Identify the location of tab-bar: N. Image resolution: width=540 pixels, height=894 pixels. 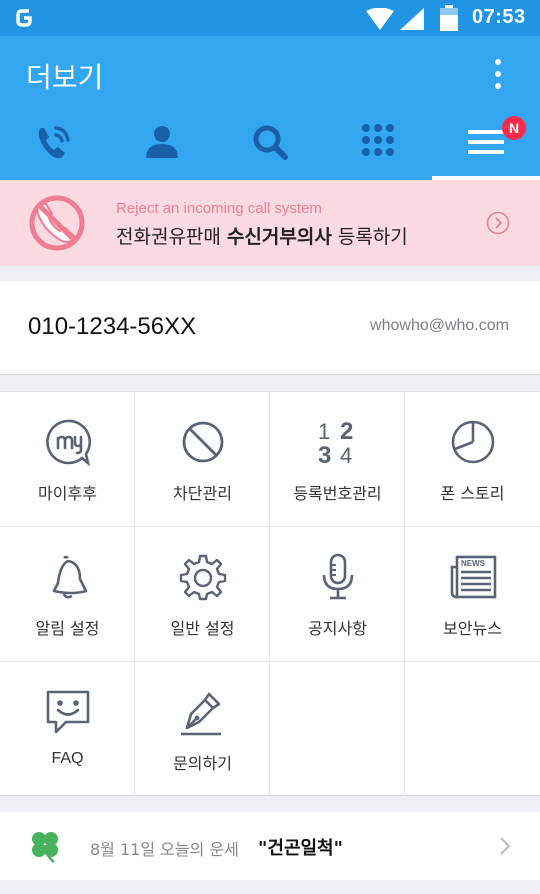
(270, 146).